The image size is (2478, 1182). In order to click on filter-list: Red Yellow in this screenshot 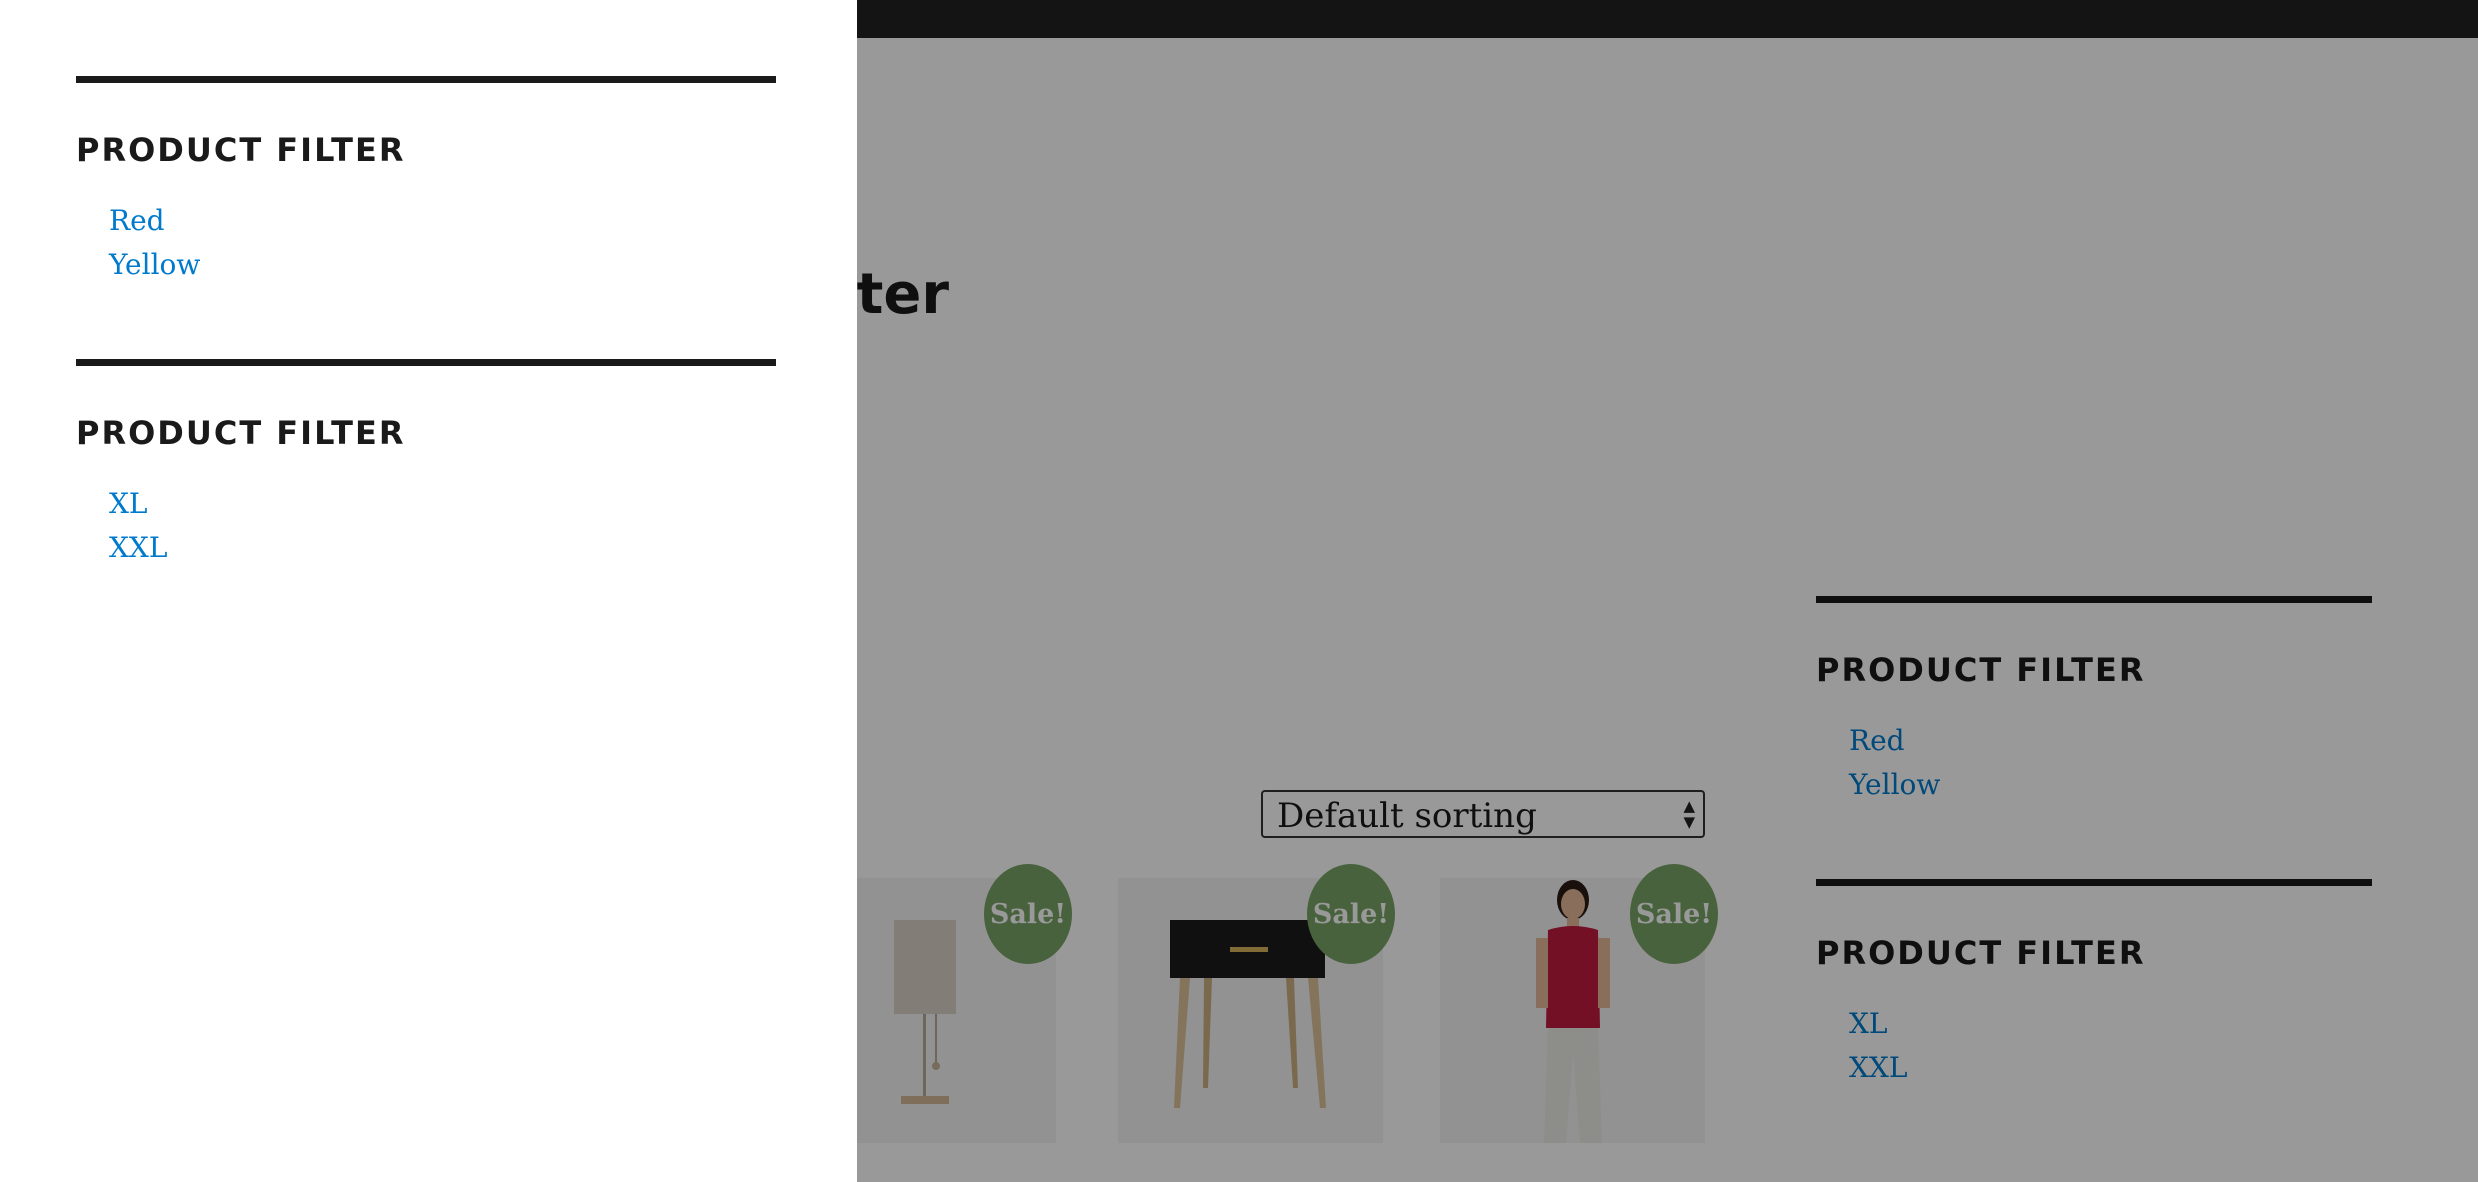, I will do `click(426, 243)`.